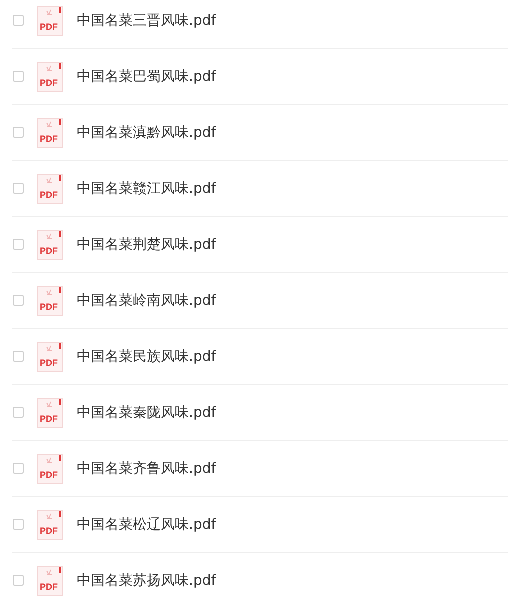  Describe the element at coordinates (146, 21) in the screenshot. I see `file-name: 中国名菜三晋风味.pdf` at that location.